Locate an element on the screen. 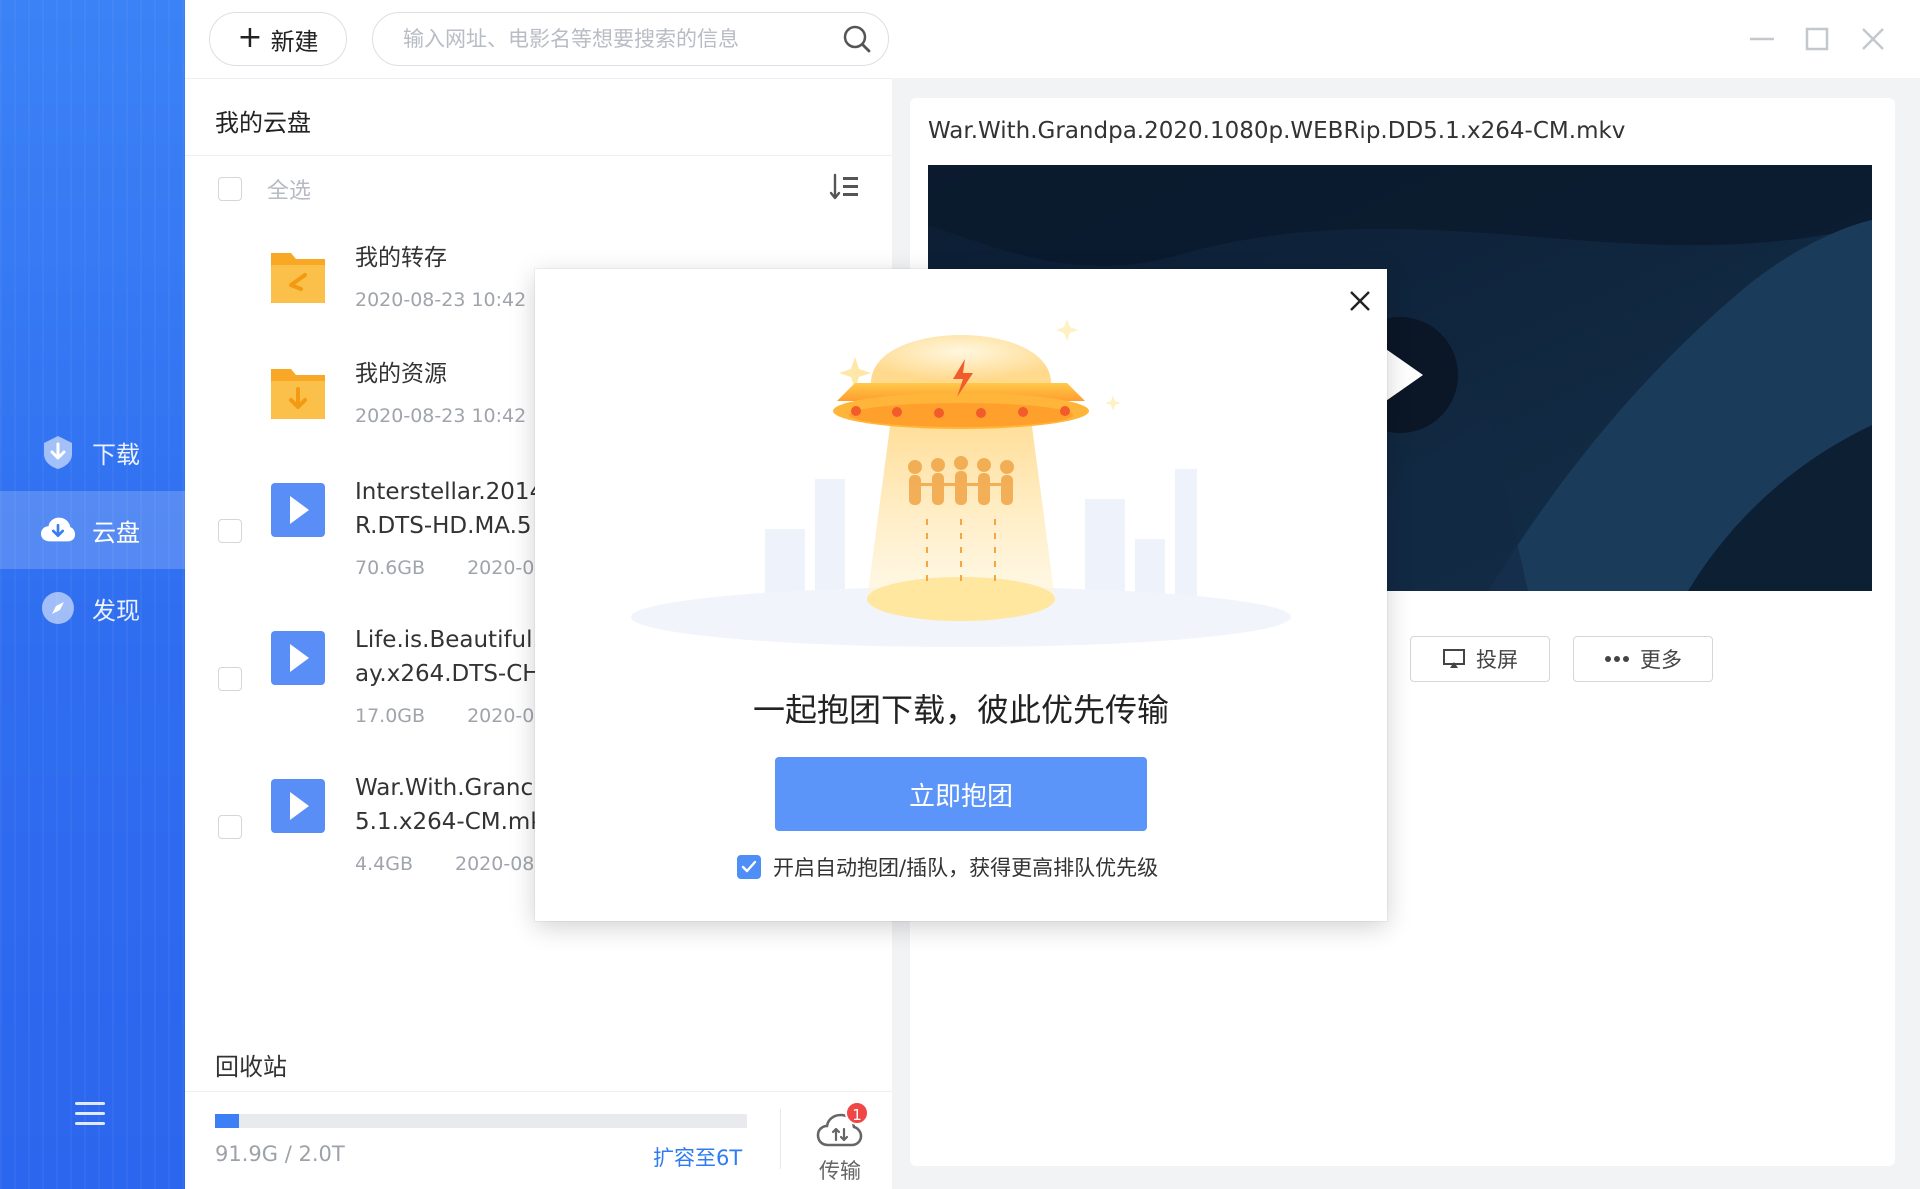 The height and width of the screenshot is (1189, 1920). compass-icon is located at coordinates (58, 608).